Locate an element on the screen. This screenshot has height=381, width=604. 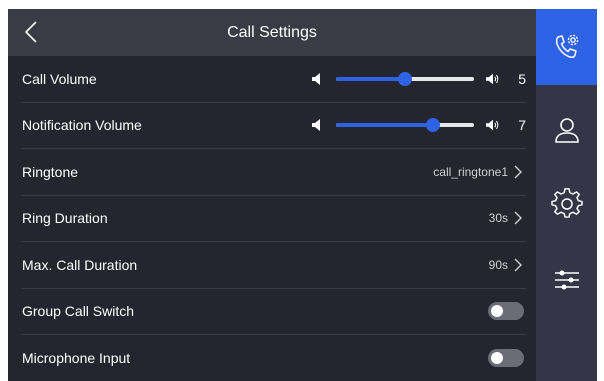
notification-volume-control: 7 is located at coordinates (418, 126).